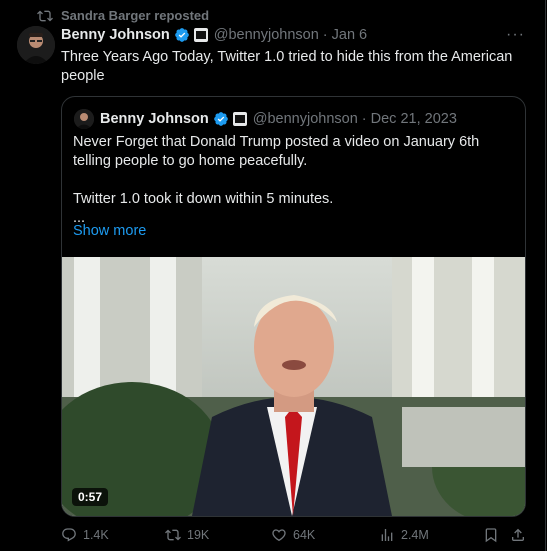  Describe the element at coordinates (415, 535) in the screenshot. I see `views-count: 2.4M` at that location.